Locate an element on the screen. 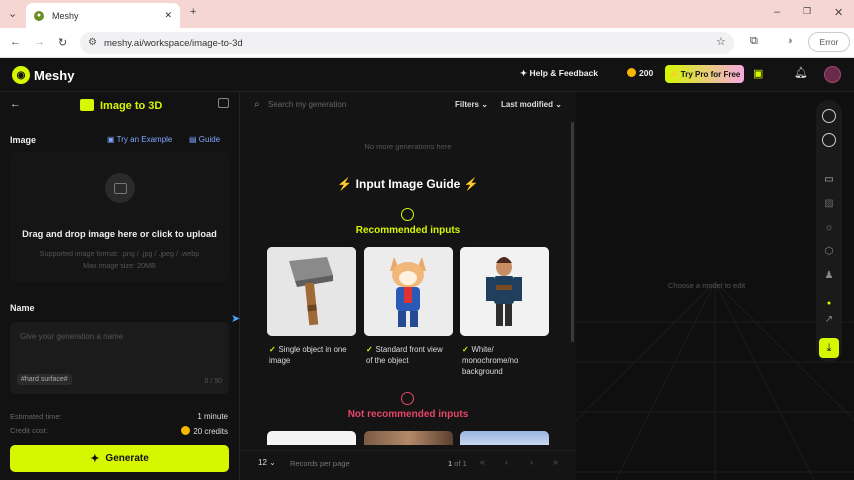  per-page-label: Records per page is located at coordinates (320, 463).